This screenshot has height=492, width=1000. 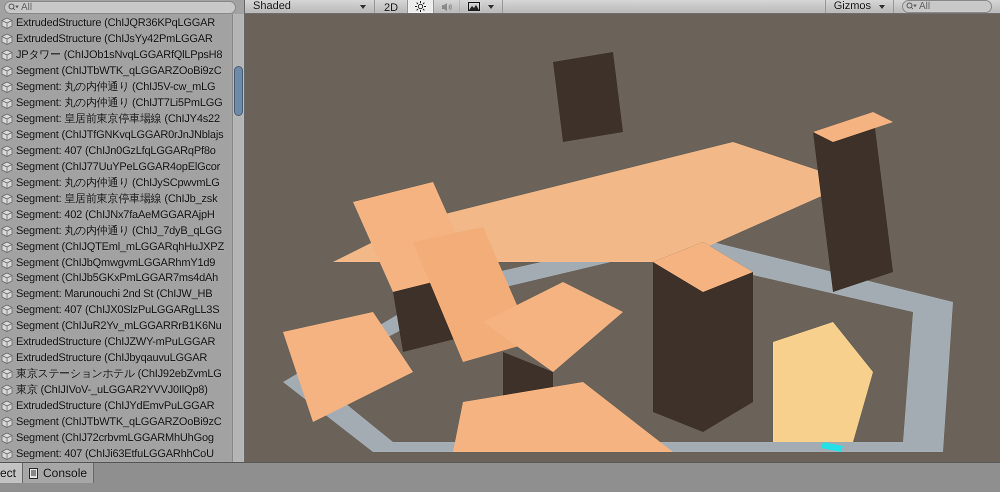 I want to click on hierarchy-item: Segment (ChIJQTEml_mLGGARqhHuJXPZ, so click(x=120, y=247).